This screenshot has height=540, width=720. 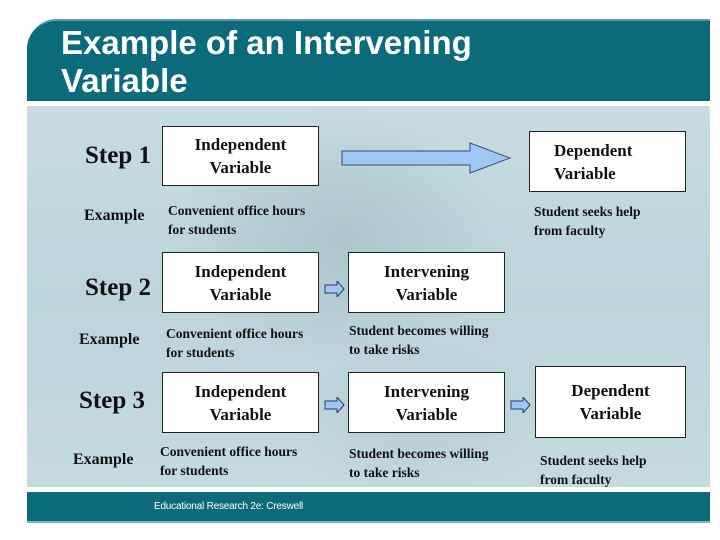 I want to click on step-1-dependent-example: Student seeks help from faculty, so click(x=587, y=221).